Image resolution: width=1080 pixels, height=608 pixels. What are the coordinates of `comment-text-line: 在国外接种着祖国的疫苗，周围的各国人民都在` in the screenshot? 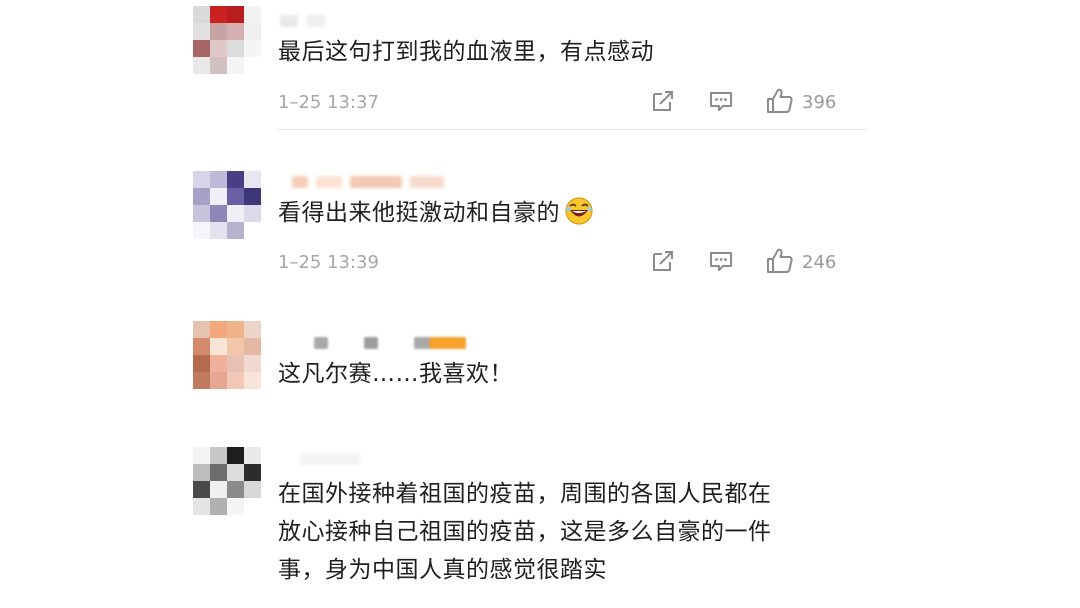 It's located at (525, 494).